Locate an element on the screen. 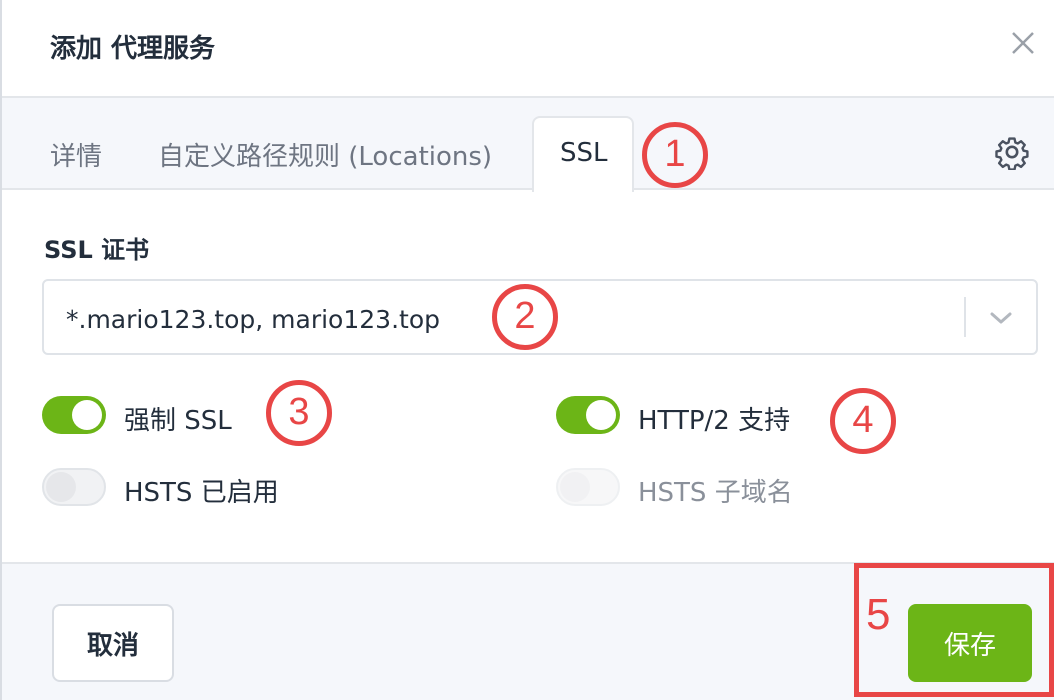 The image size is (1054, 700). annotation-number: 2 is located at coordinates (525, 316).